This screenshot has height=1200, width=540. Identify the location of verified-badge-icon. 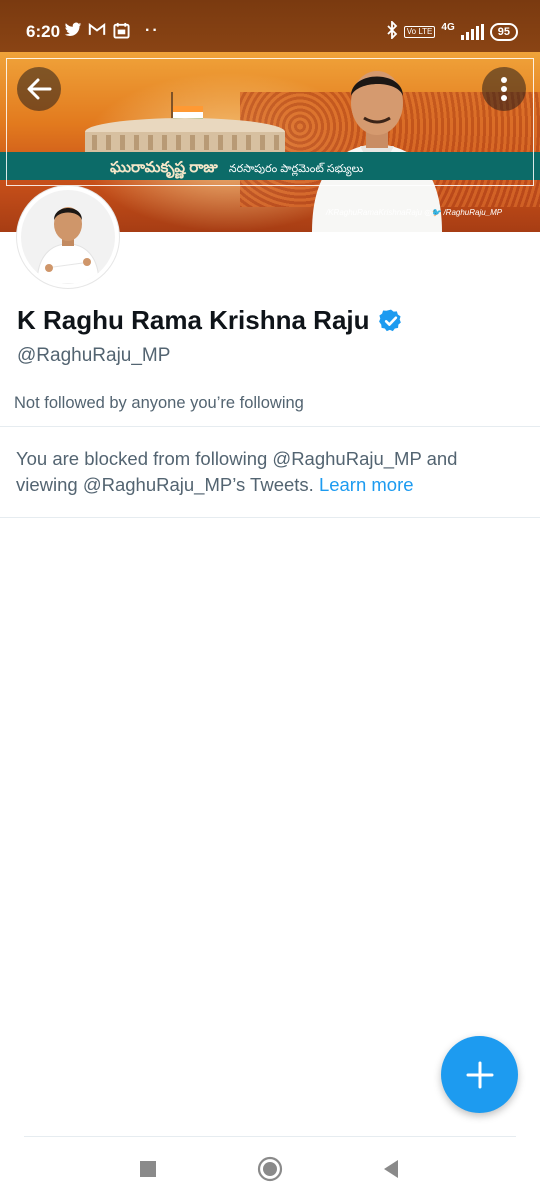
(389, 320).